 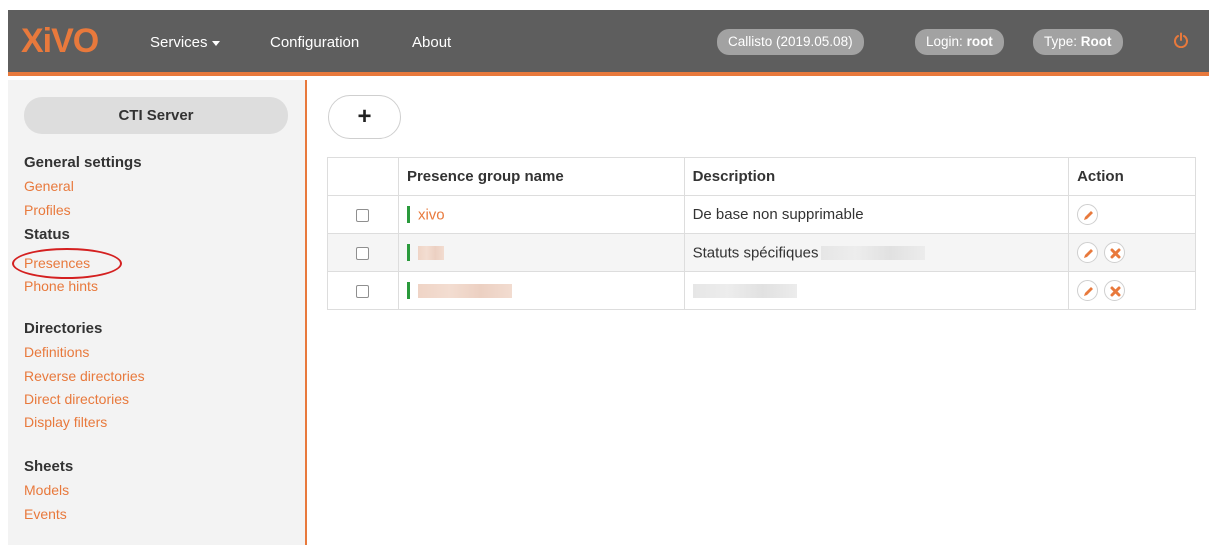 I want to click on presence-group-description: De base non supprimable, so click(x=876, y=214).